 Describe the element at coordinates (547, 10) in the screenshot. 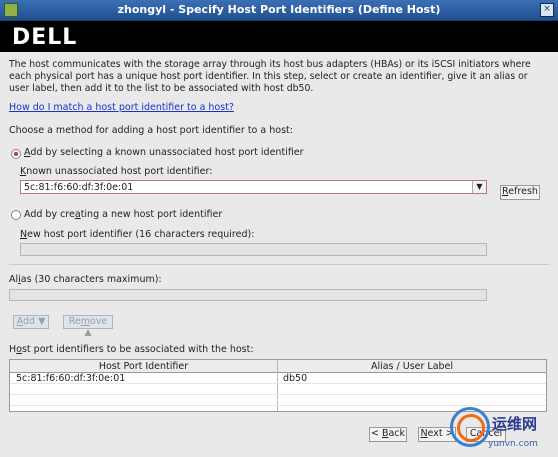

I see `close-icon: ×` at that location.